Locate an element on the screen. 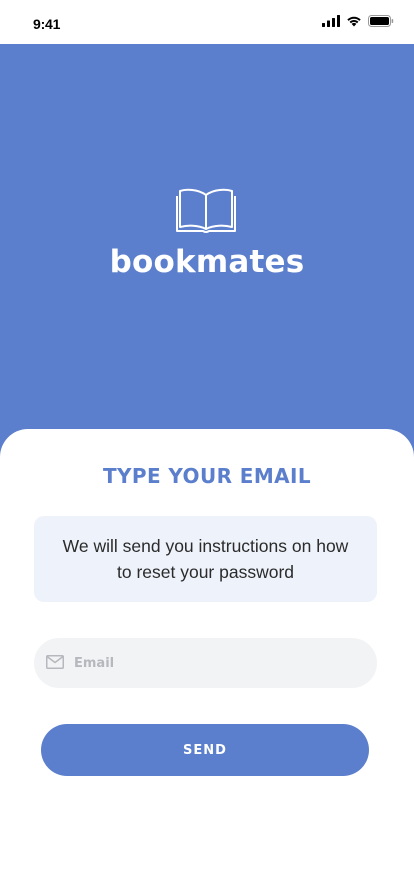 This screenshot has width=414, height=896. open-book-icon is located at coordinates (206, 210).